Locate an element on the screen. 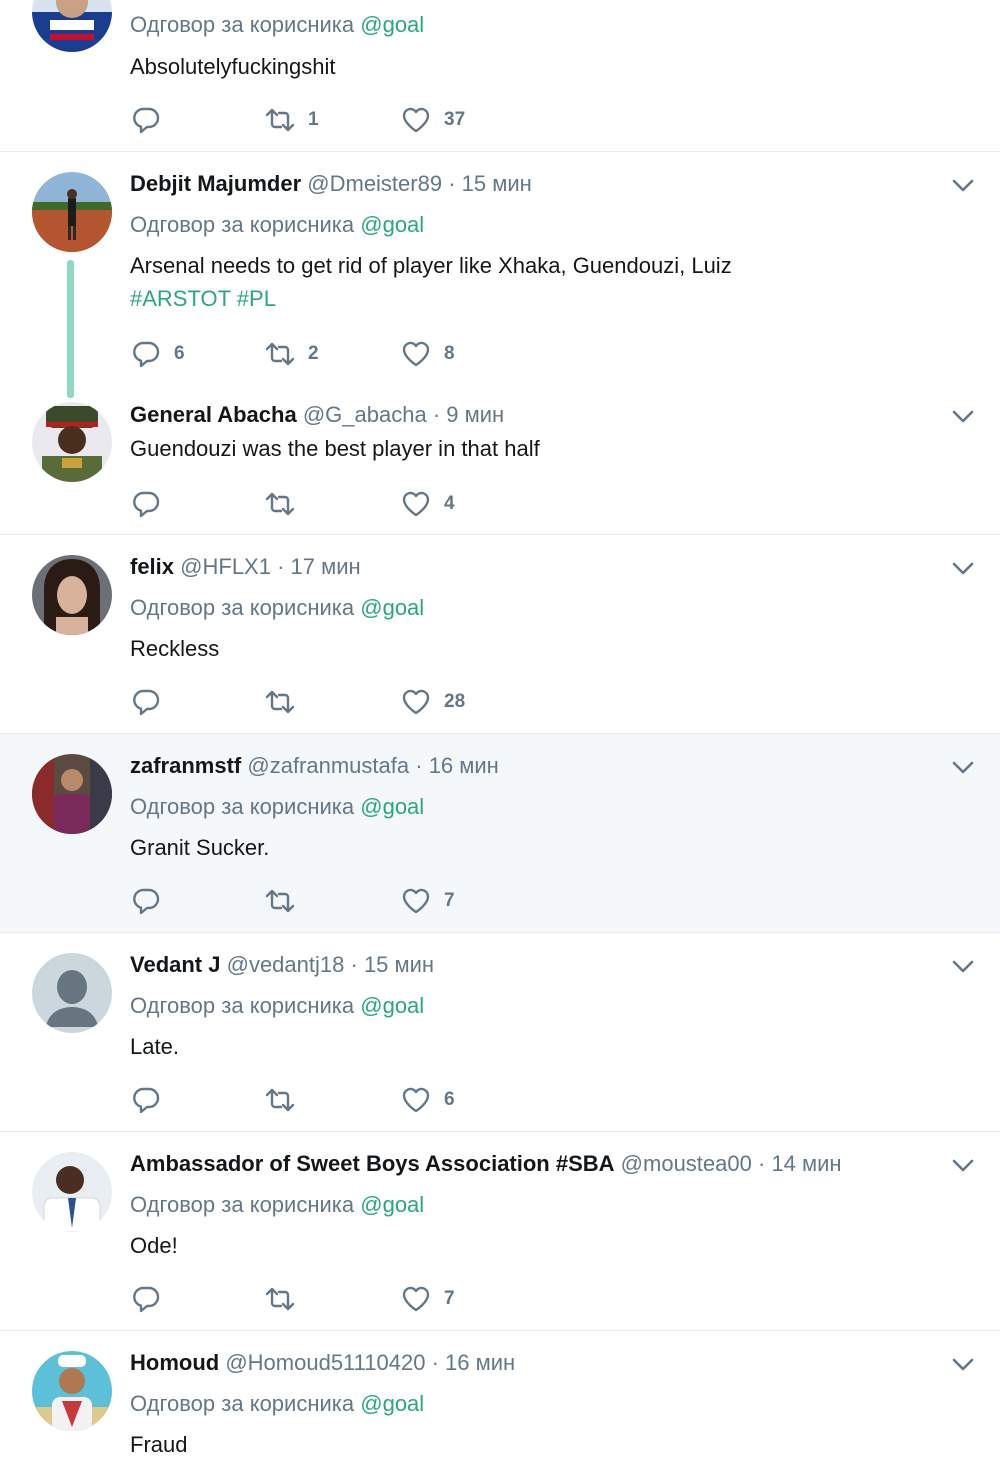  display-name: General Abacha is located at coordinates (213, 414).